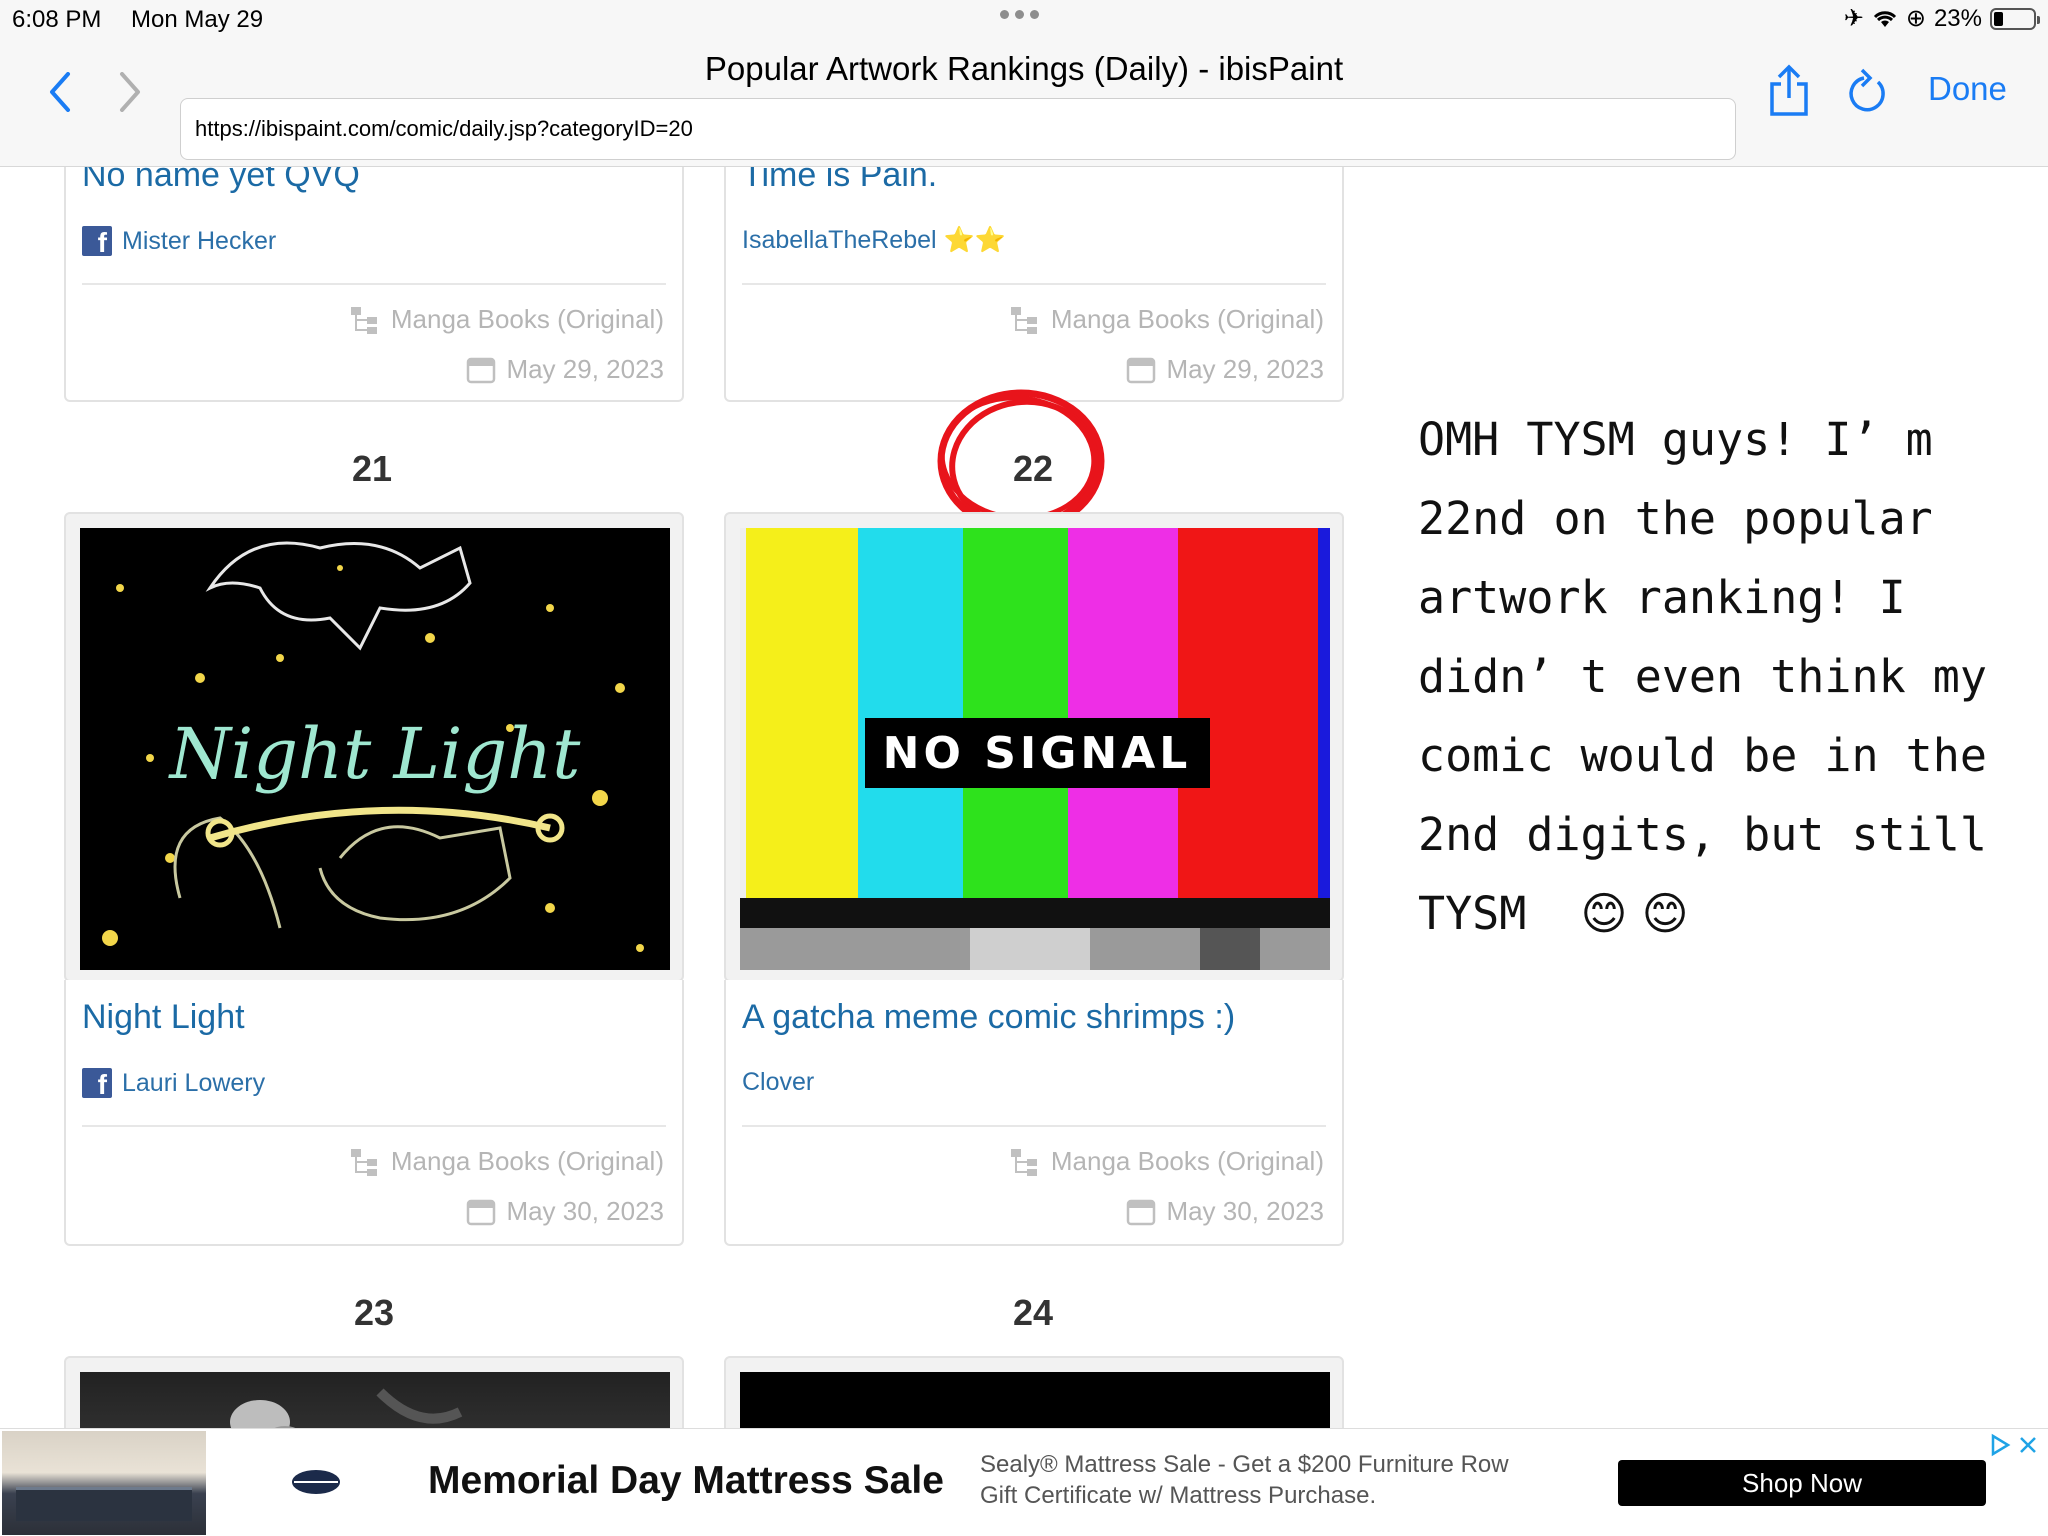 This screenshot has width=2048, height=1536. I want to click on battery-fill, so click(1998, 18).